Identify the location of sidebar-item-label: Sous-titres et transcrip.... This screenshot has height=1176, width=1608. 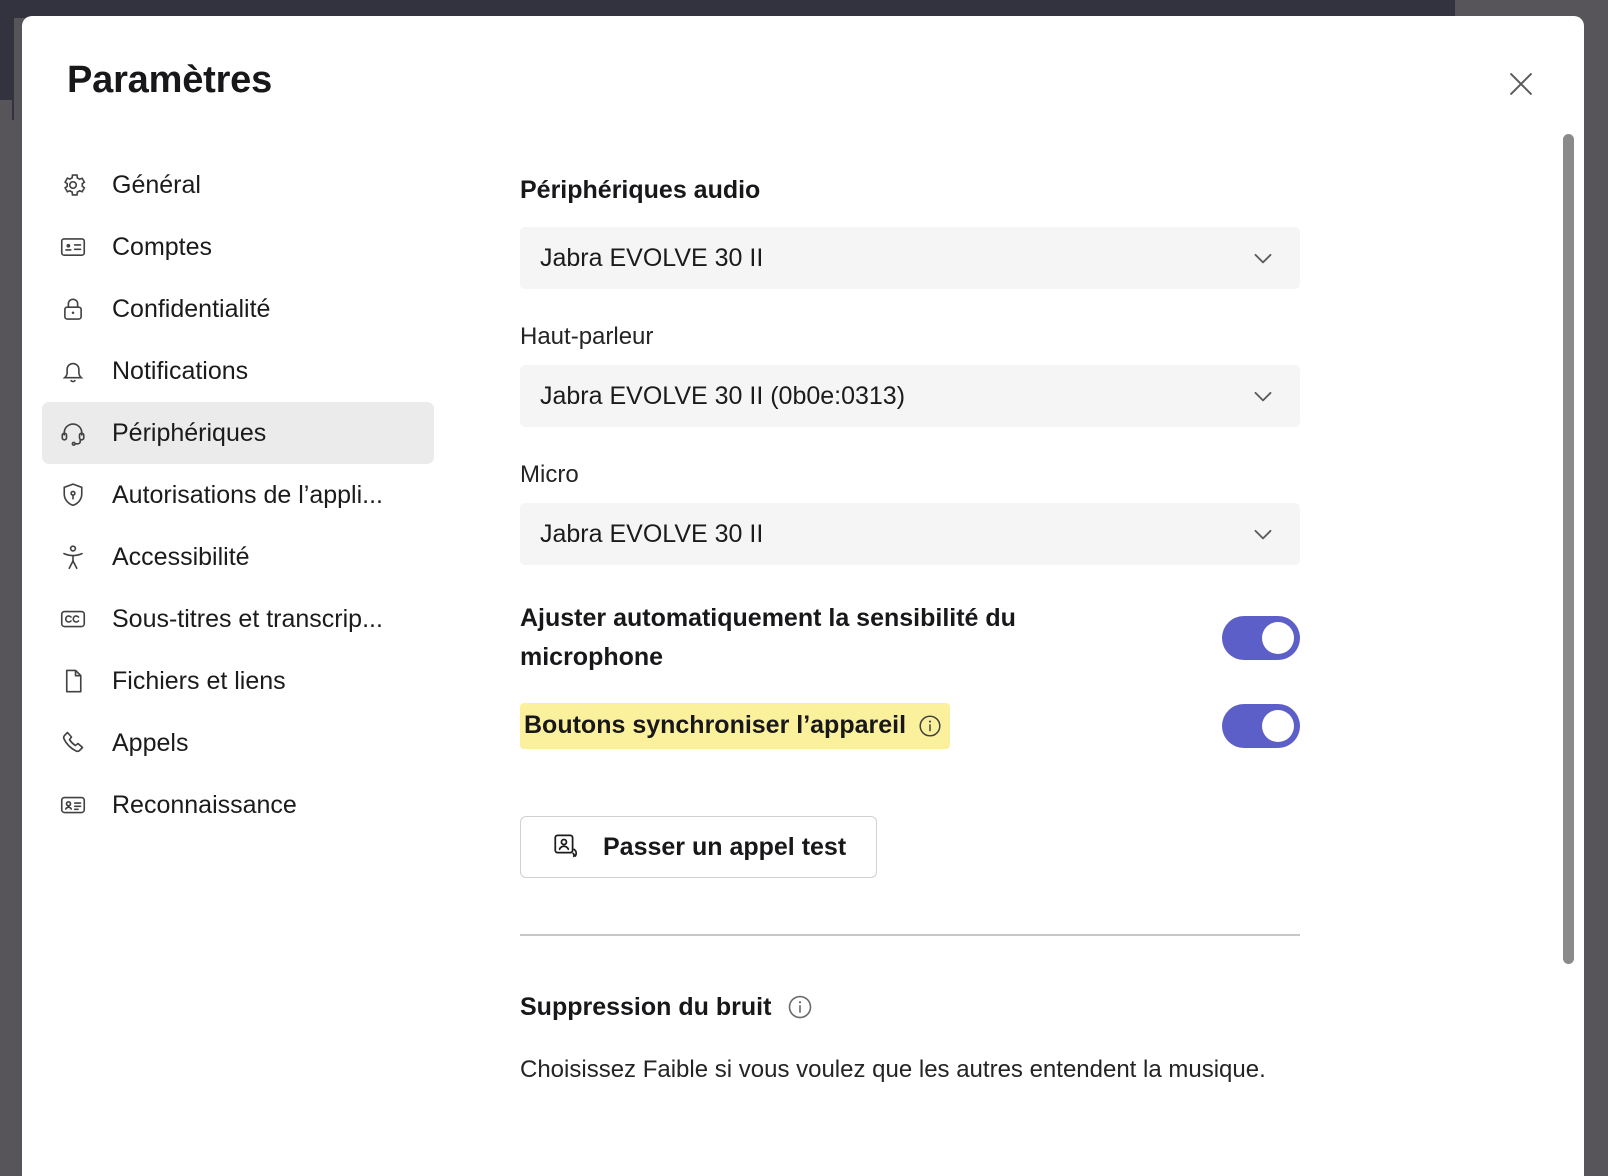
(247, 618).